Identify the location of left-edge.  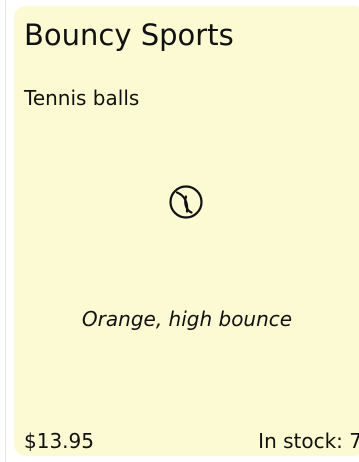
(3, 231).